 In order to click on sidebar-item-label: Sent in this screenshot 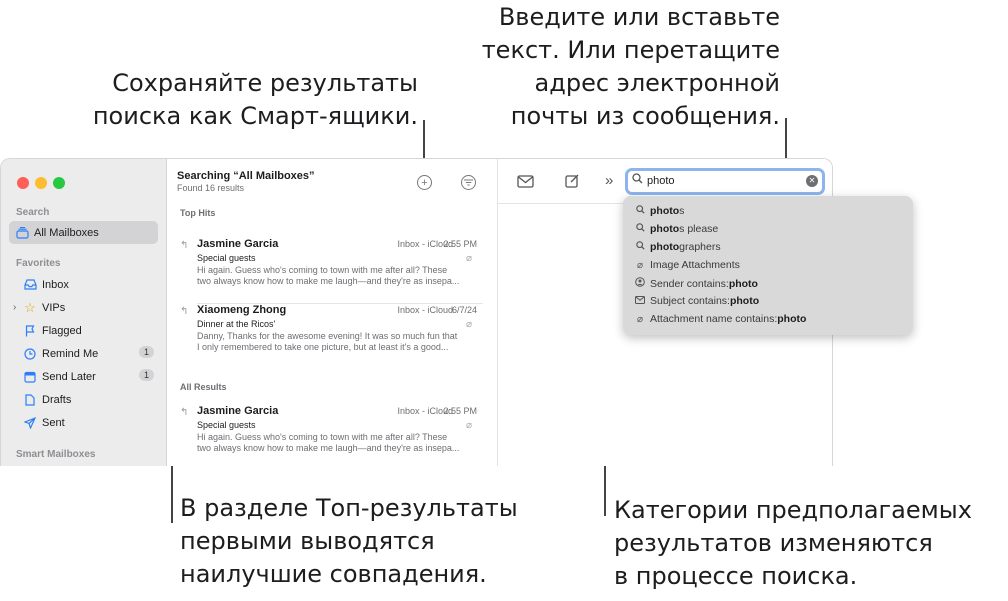, I will do `click(53, 422)`.